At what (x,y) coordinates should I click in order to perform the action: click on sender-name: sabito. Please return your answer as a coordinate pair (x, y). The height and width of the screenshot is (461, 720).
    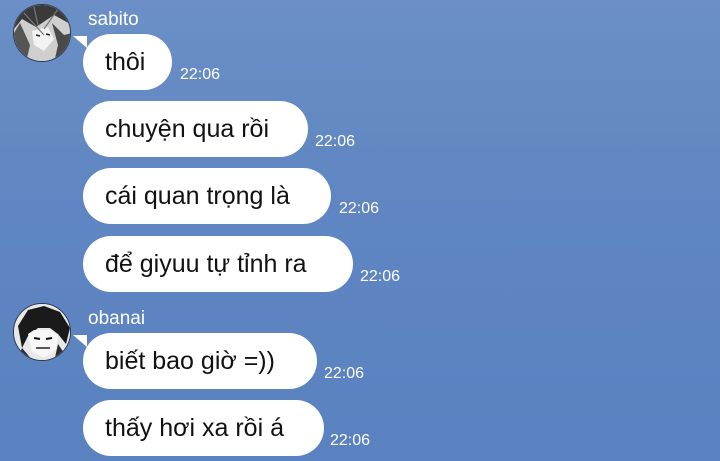
    Looking at the image, I should click on (113, 19).